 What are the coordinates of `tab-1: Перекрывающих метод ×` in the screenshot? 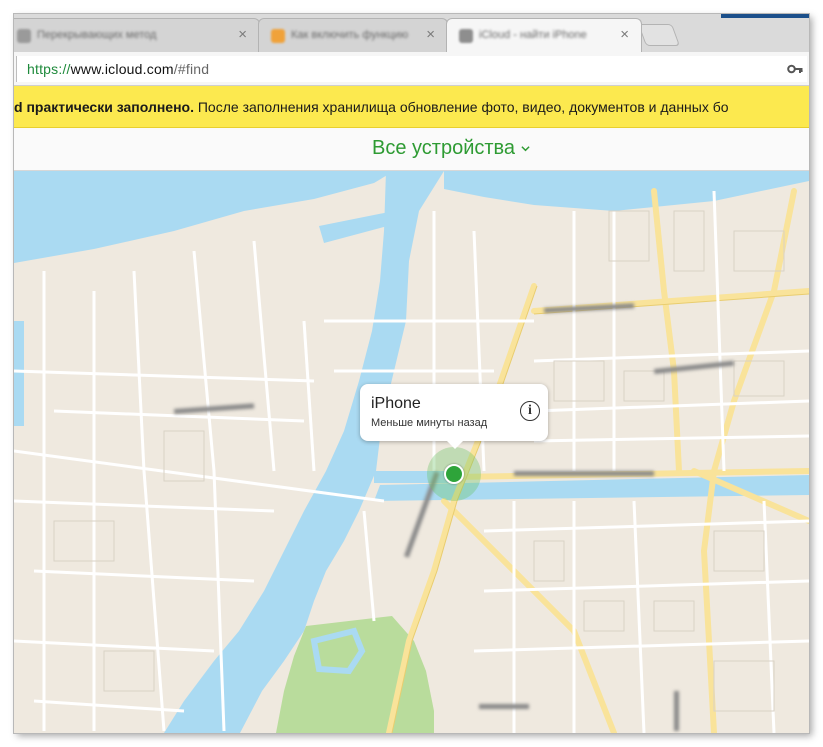 It's located at (137, 35).